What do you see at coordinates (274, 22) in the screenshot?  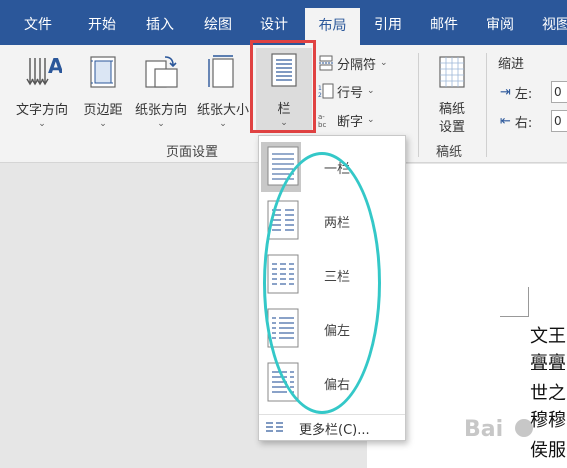 I see `tab-design: 设计` at bounding box center [274, 22].